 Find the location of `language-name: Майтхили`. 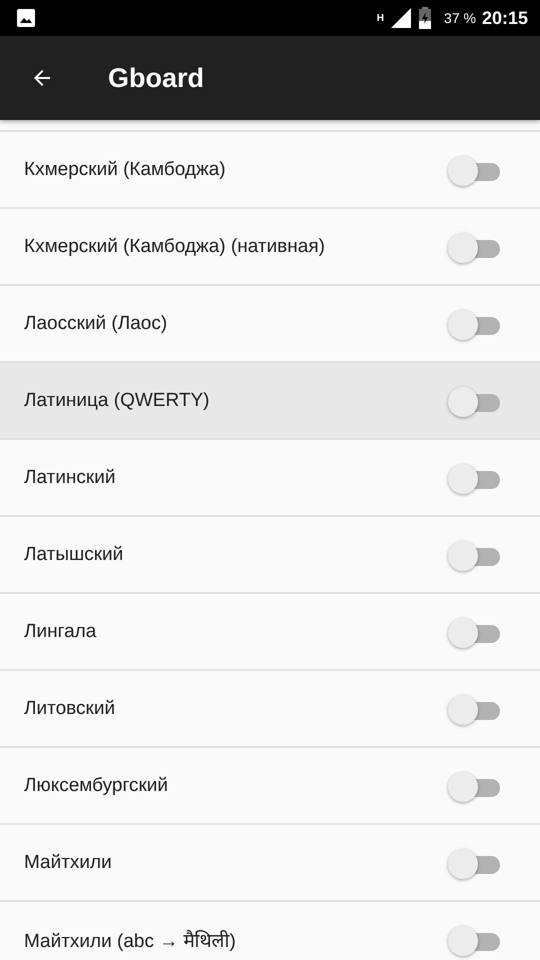

language-name: Майтхили is located at coordinates (68, 863).